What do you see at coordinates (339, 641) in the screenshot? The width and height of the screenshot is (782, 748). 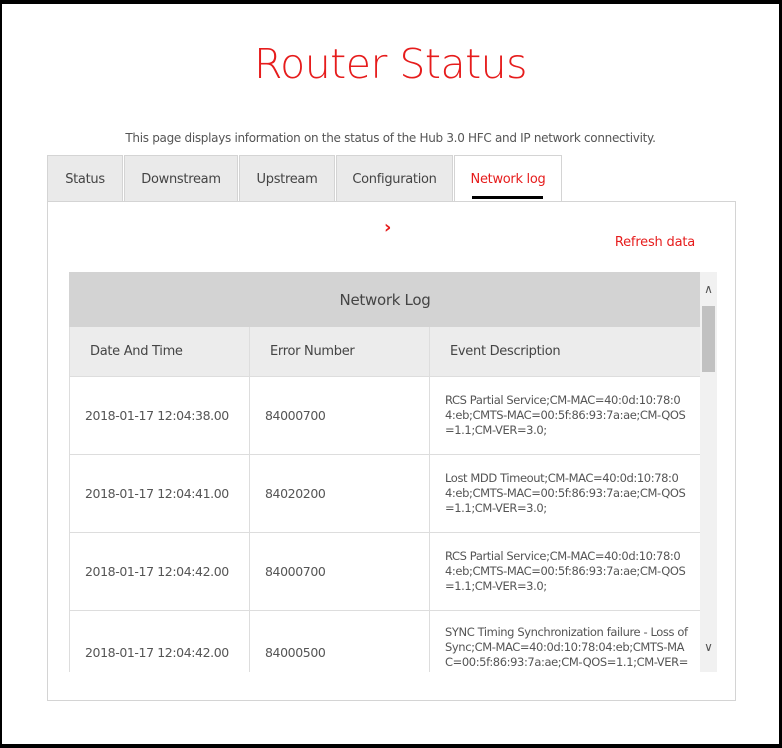 I see `row-error-number: 84000500` at bounding box center [339, 641].